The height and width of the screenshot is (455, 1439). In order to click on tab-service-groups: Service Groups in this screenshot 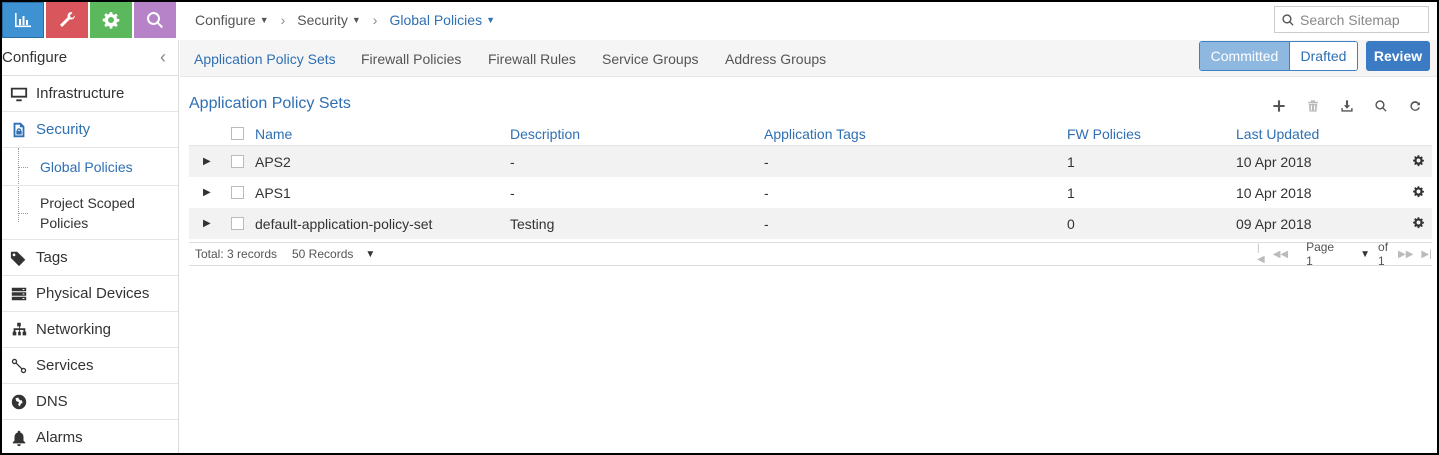, I will do `click(650, 59)`.